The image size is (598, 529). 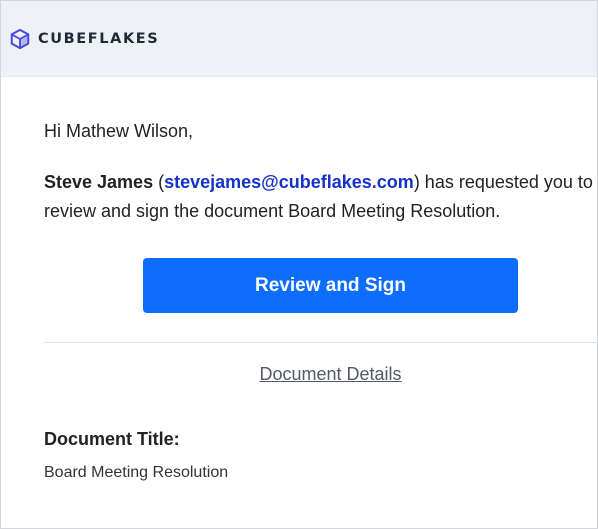 What do you see at coordinates (299, 39) in the screenshot?
I see `email-header: CUBEFLAKES` at bounding box center [299, 39].